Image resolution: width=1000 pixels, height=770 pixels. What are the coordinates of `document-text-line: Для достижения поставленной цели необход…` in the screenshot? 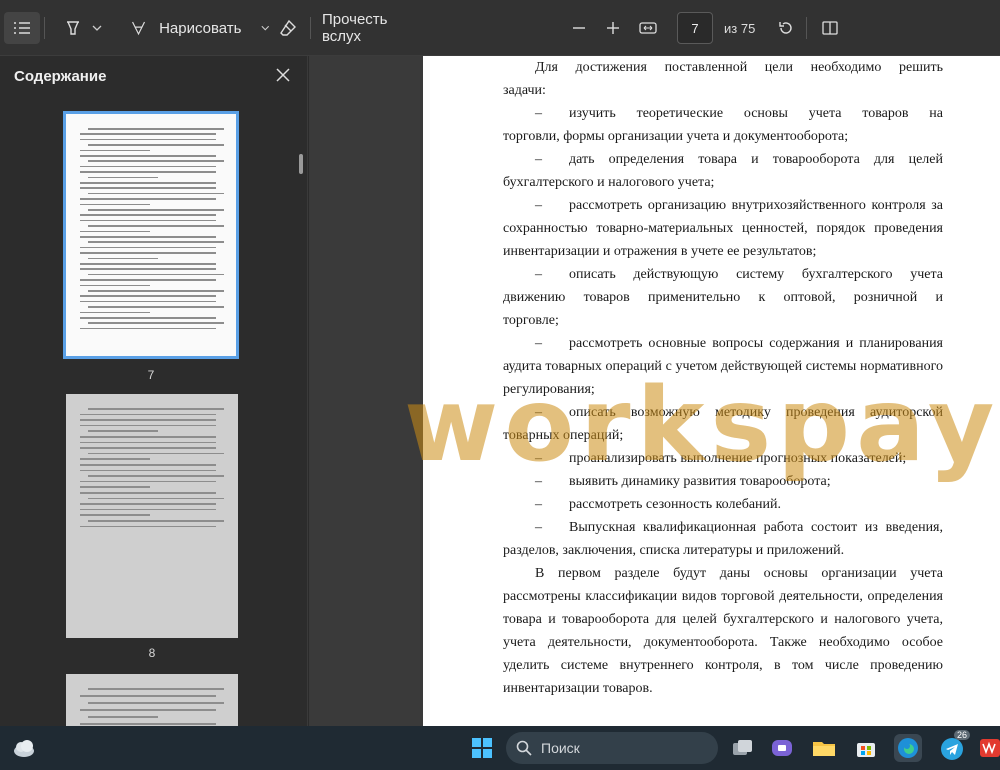 It's located at (739, 67).